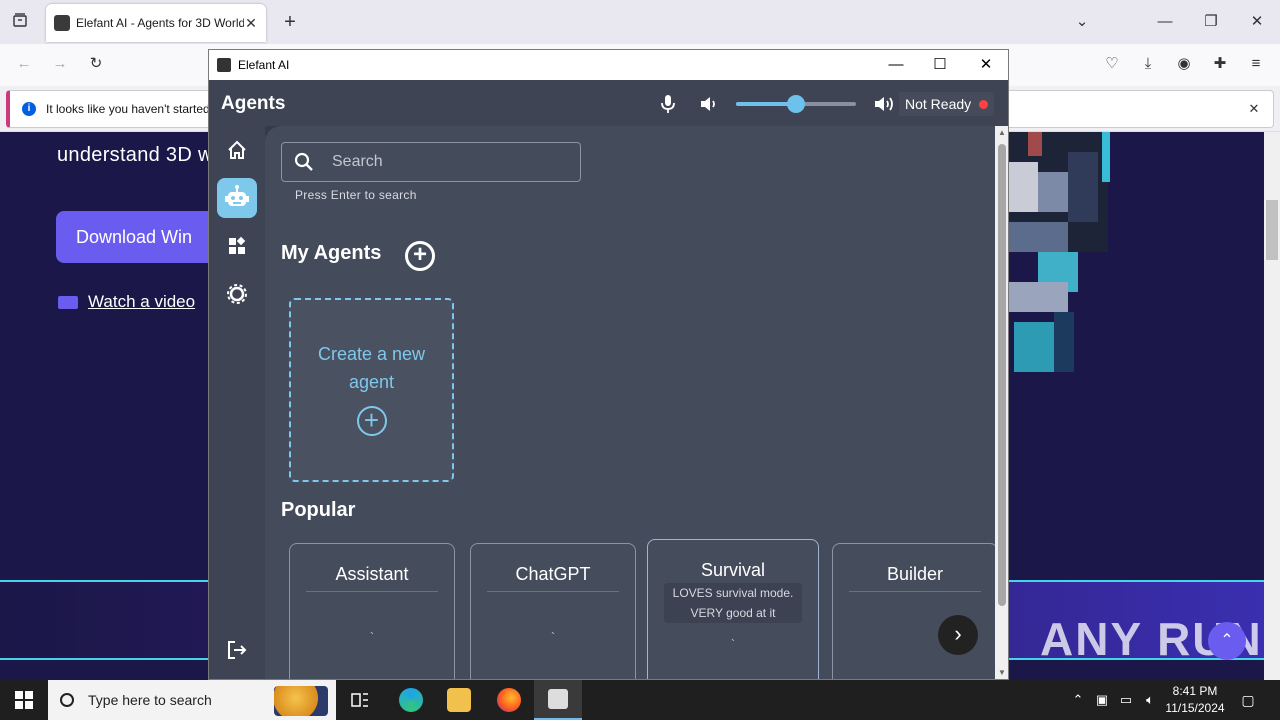 The image size is (1280, 720). I want to click on forward-icon: →, so click(60, 64).